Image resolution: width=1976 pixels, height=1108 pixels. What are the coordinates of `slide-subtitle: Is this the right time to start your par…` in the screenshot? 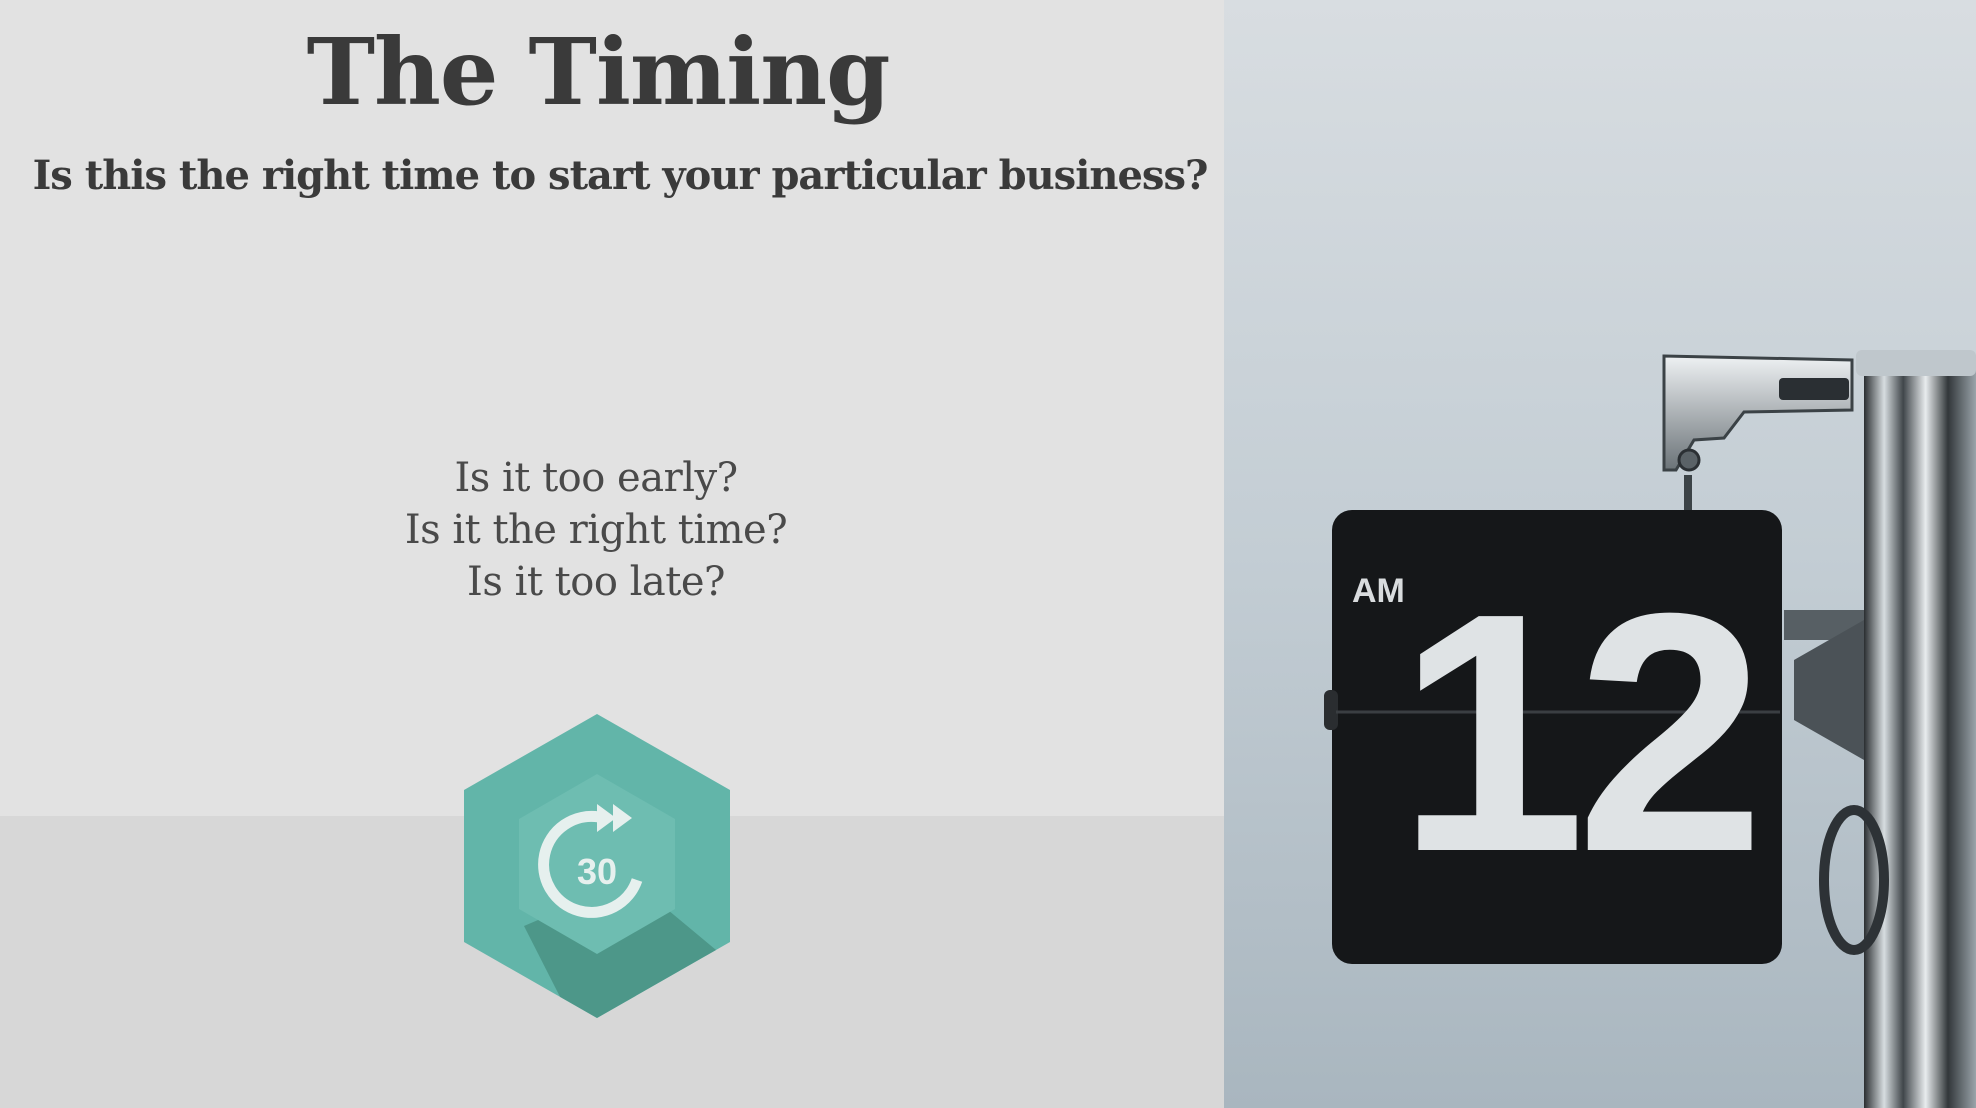 It's located at (620, 175).